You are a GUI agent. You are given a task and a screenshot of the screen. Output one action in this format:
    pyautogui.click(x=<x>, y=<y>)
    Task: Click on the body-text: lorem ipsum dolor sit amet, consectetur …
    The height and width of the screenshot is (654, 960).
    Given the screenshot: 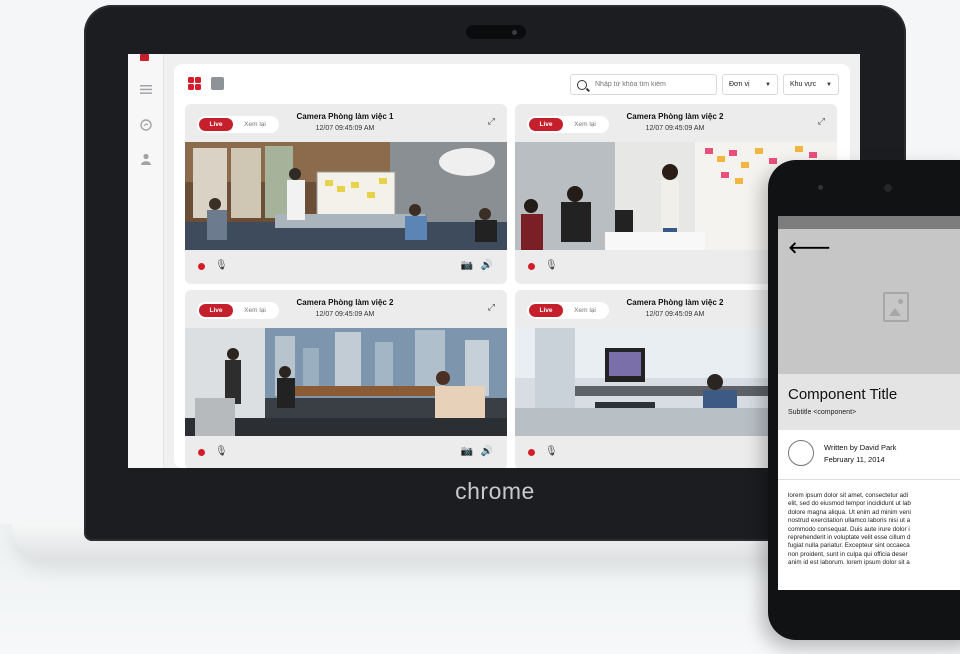 What is the action you would take?
    pyautogui.click(x=874, y=530)
    